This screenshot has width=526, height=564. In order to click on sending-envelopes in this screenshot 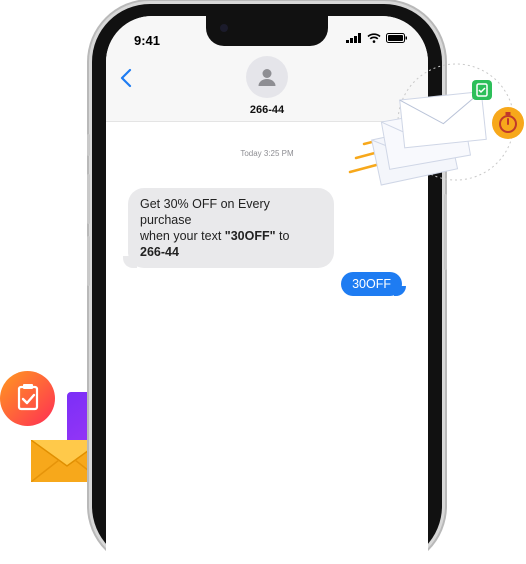, I will do `click(433, 125)`.